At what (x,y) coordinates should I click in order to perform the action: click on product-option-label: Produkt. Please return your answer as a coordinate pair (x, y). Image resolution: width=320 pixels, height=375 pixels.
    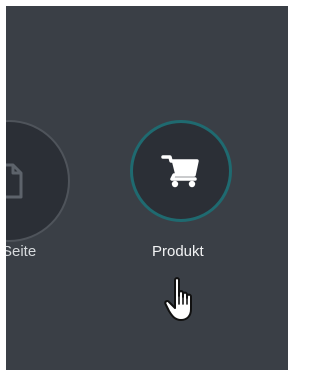
    Looking at the image, I should click on (178, 251).